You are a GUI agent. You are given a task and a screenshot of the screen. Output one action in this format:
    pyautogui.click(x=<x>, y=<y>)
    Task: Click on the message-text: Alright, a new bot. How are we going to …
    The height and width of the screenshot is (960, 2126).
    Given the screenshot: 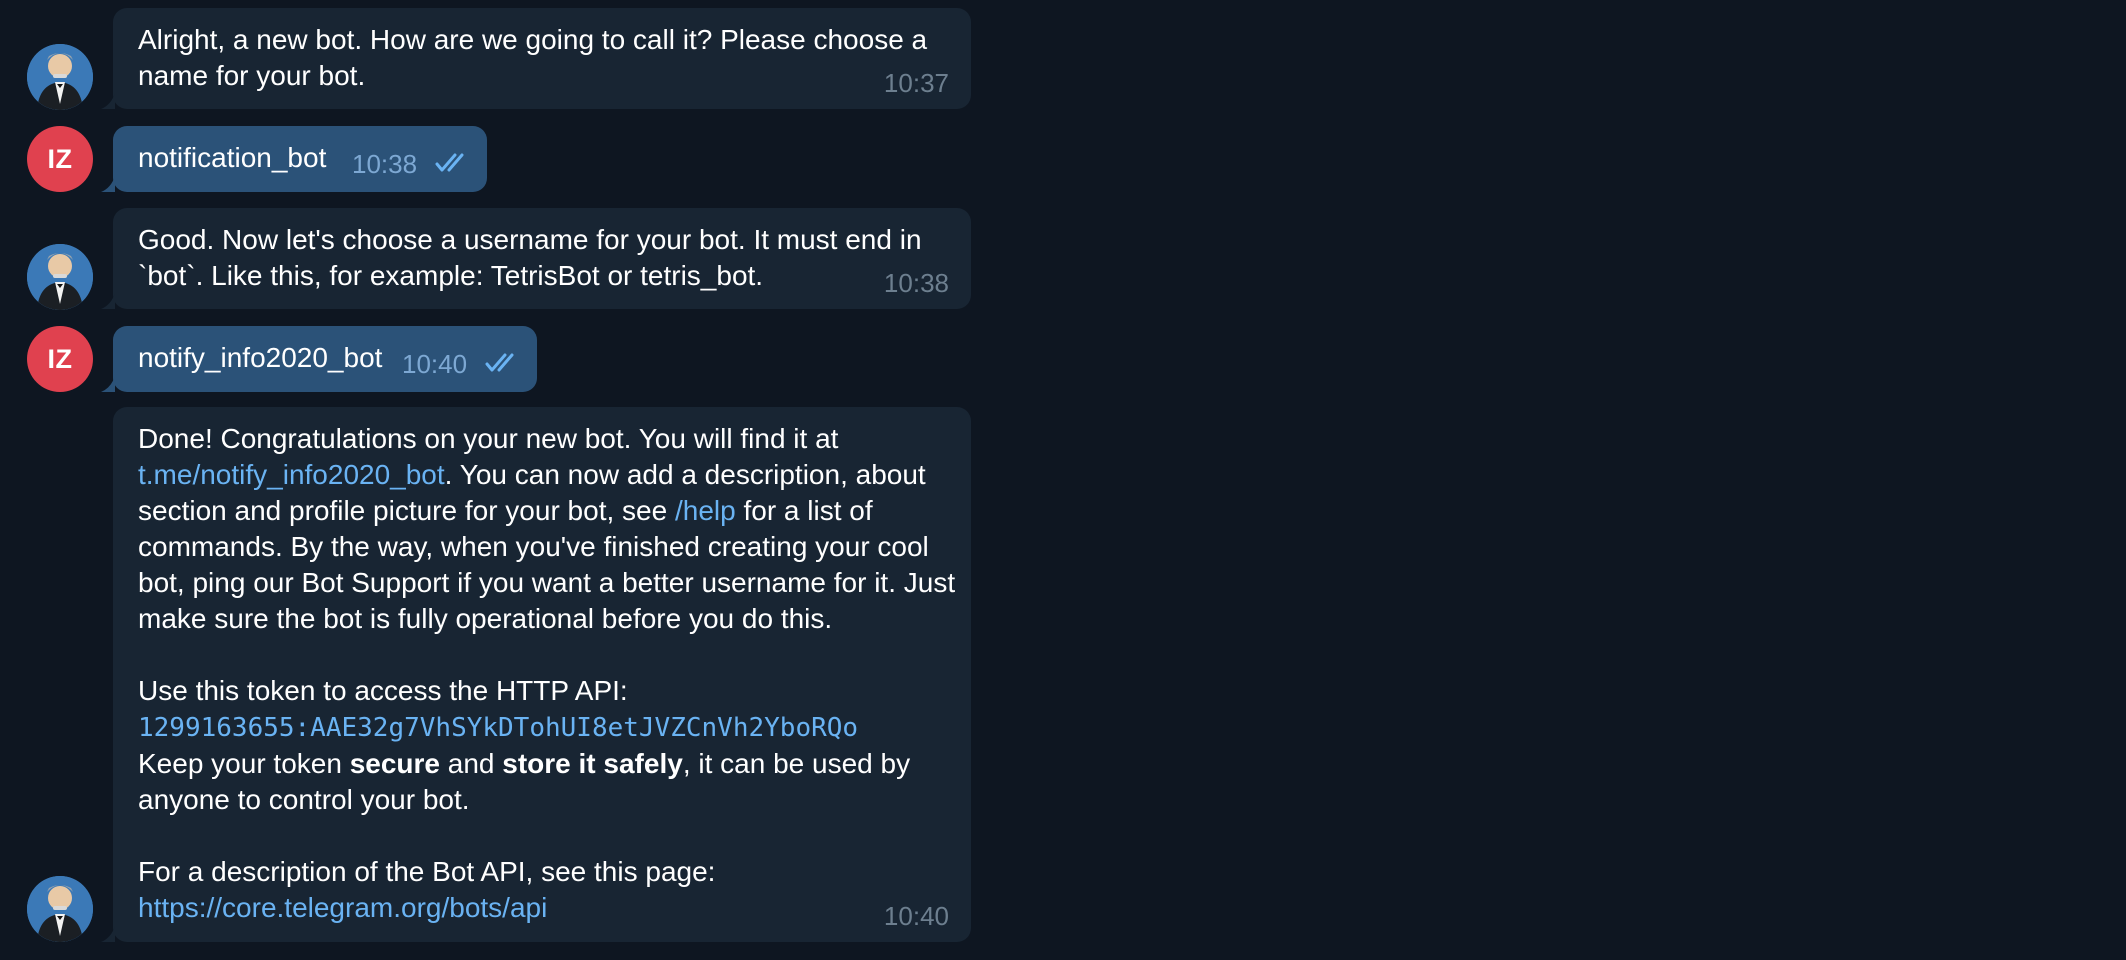 What is the action you would take?
    pyautogui.click(x=533, y=57)
    